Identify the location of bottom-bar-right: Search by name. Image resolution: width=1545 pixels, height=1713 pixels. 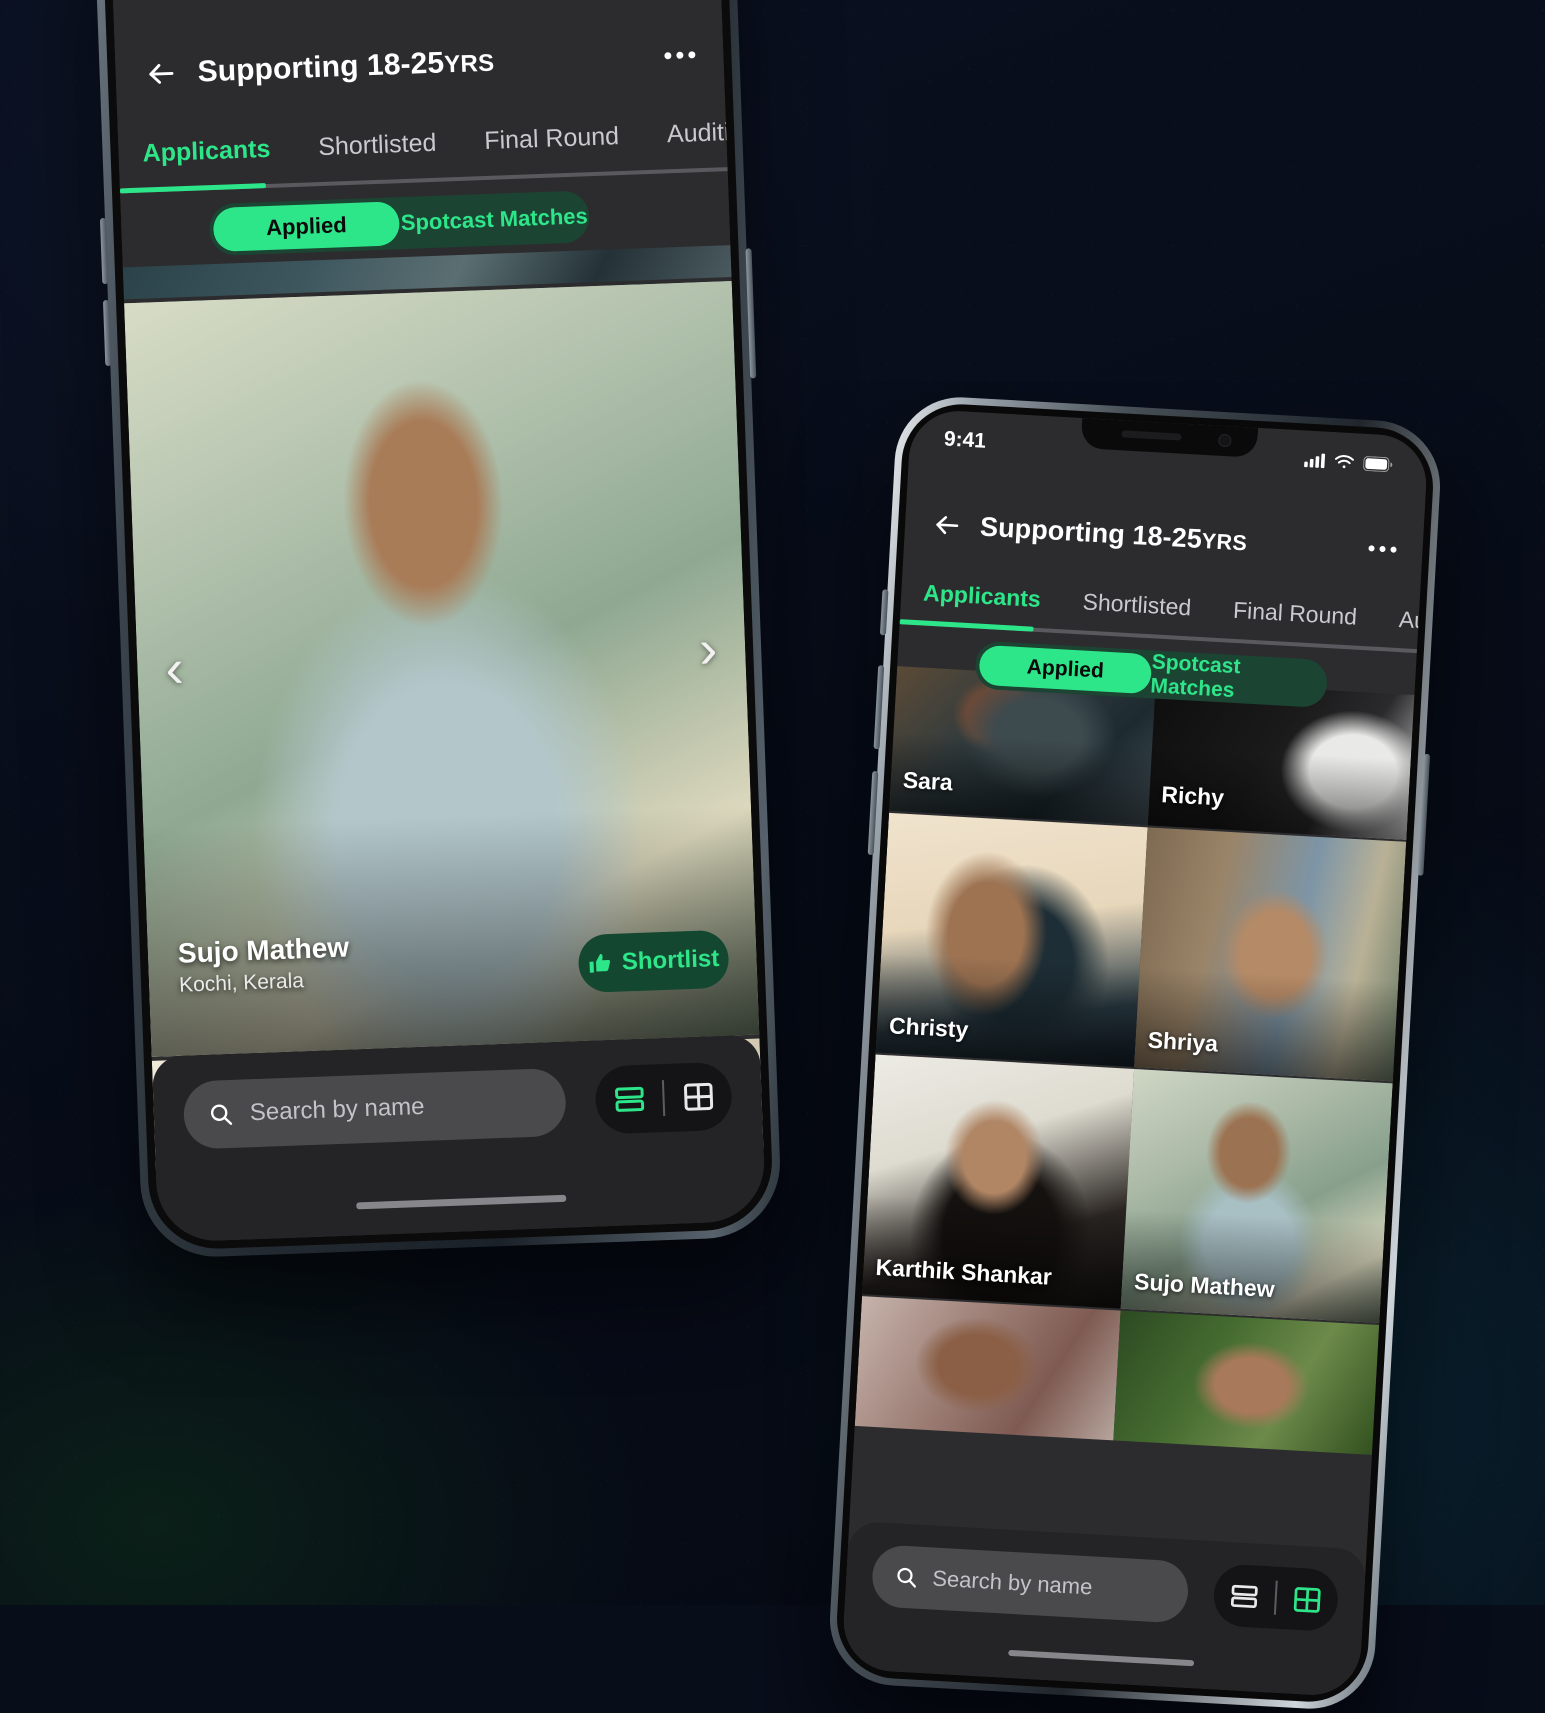
(1104, 1609).